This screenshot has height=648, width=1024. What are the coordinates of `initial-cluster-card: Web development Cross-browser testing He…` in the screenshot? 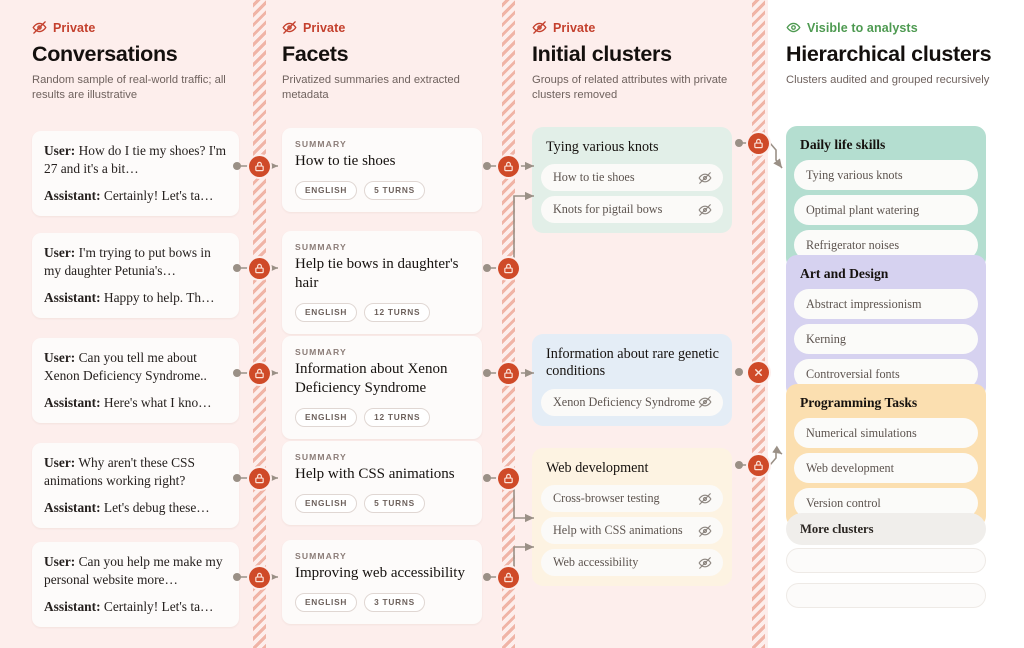 It's located at (632, 517).